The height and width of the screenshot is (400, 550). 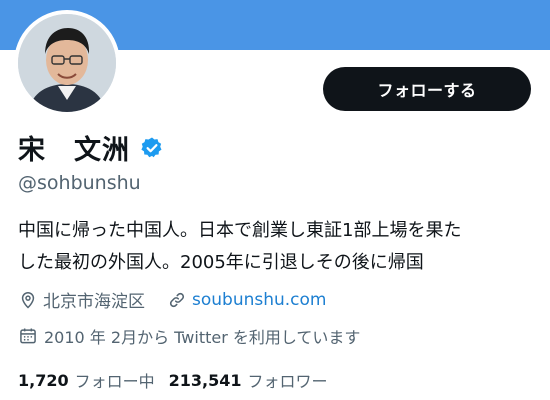 I want to click on avatar, so click(x=67, y=63).